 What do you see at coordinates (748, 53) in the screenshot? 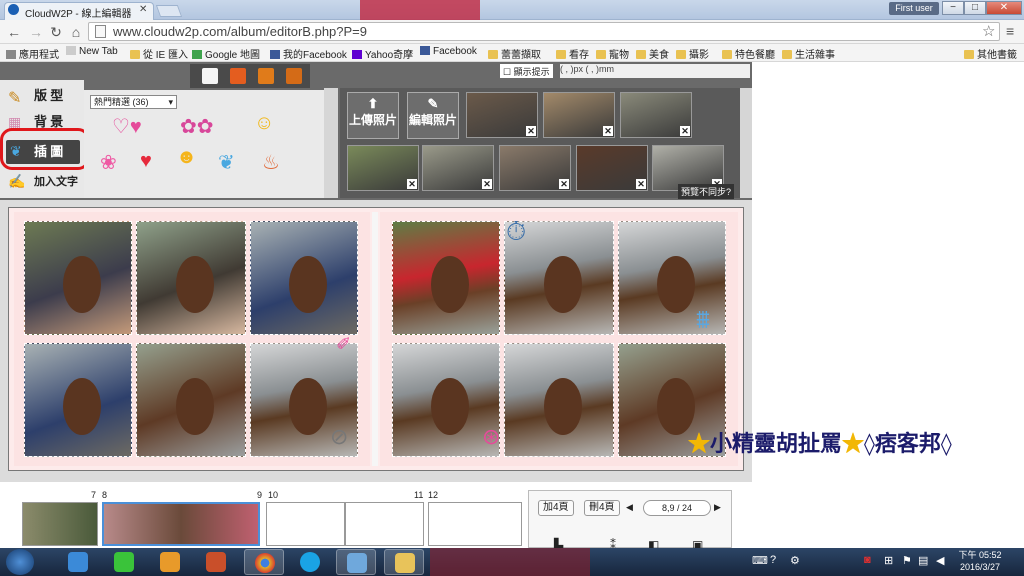
I see `bookmark-item: 特色餐廳` at bounding box center [748, 53].